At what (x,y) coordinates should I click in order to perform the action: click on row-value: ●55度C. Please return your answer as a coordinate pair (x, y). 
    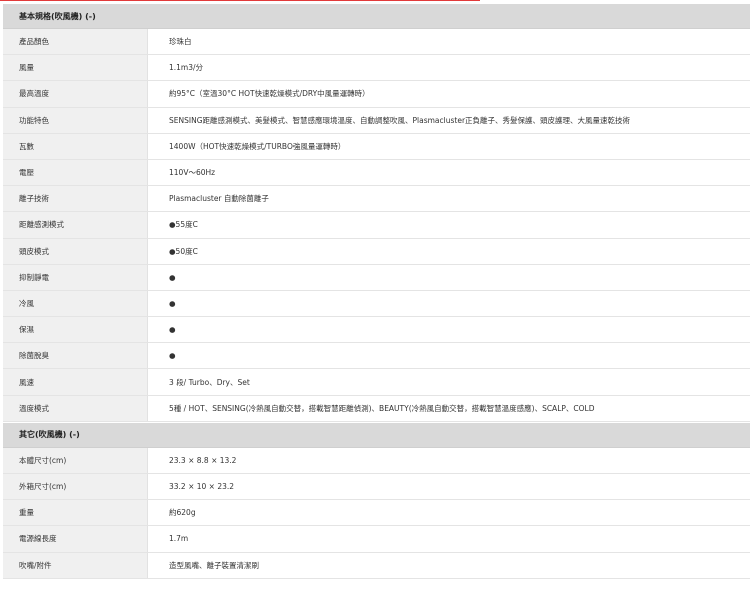
    Looking at the image, I should click on (449, 225).